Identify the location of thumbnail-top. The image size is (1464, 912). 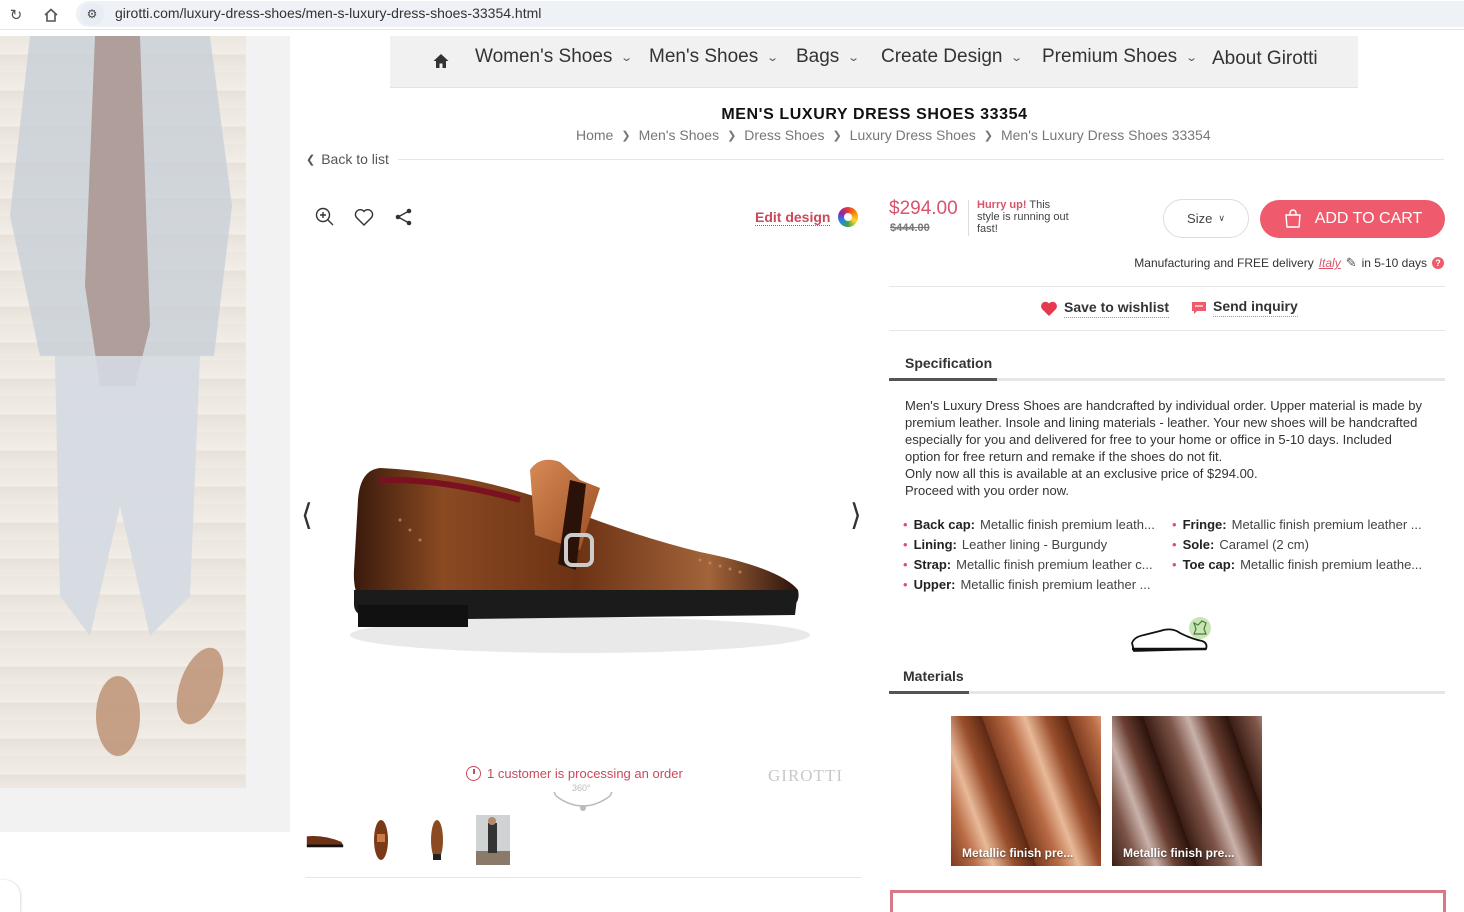
(381, 840).